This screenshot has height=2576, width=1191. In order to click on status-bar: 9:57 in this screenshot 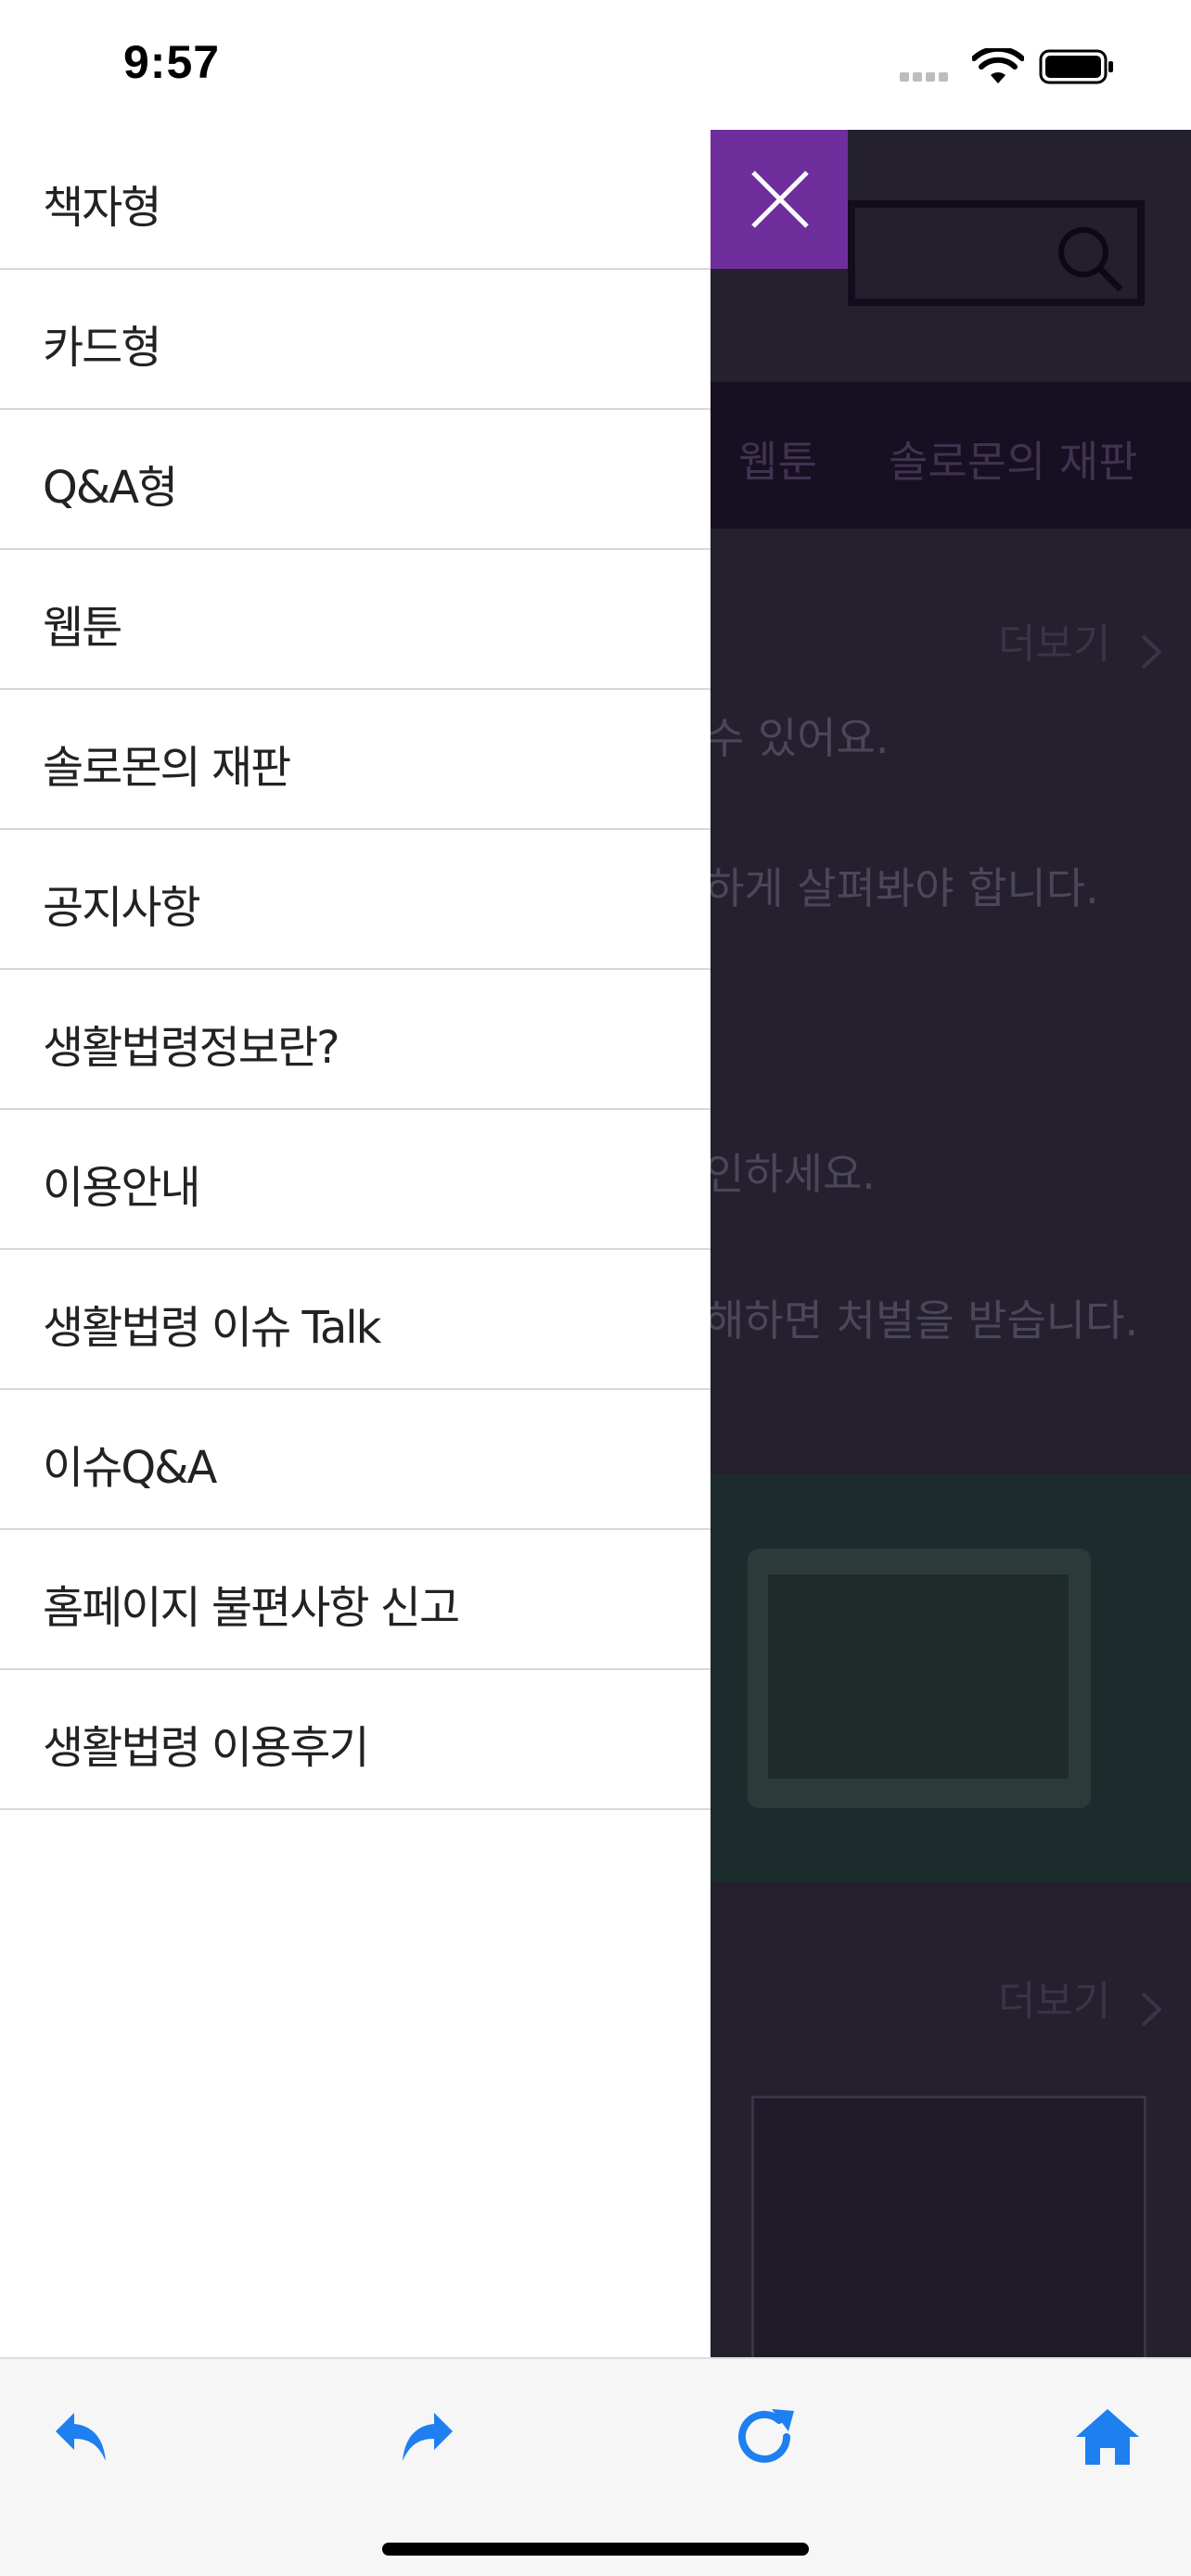, I will do `click(595, 65)`.